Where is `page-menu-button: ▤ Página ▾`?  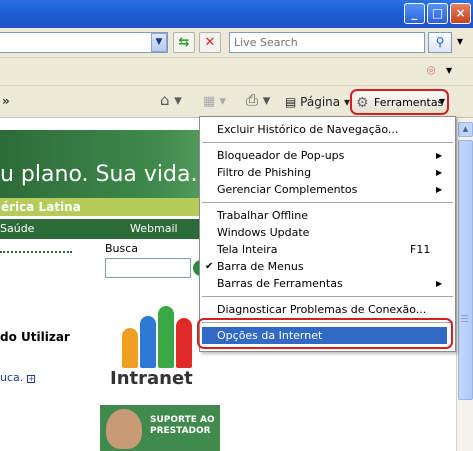 page-menu-button: ▤ Página ▾ is located at coordinates (317, 102).